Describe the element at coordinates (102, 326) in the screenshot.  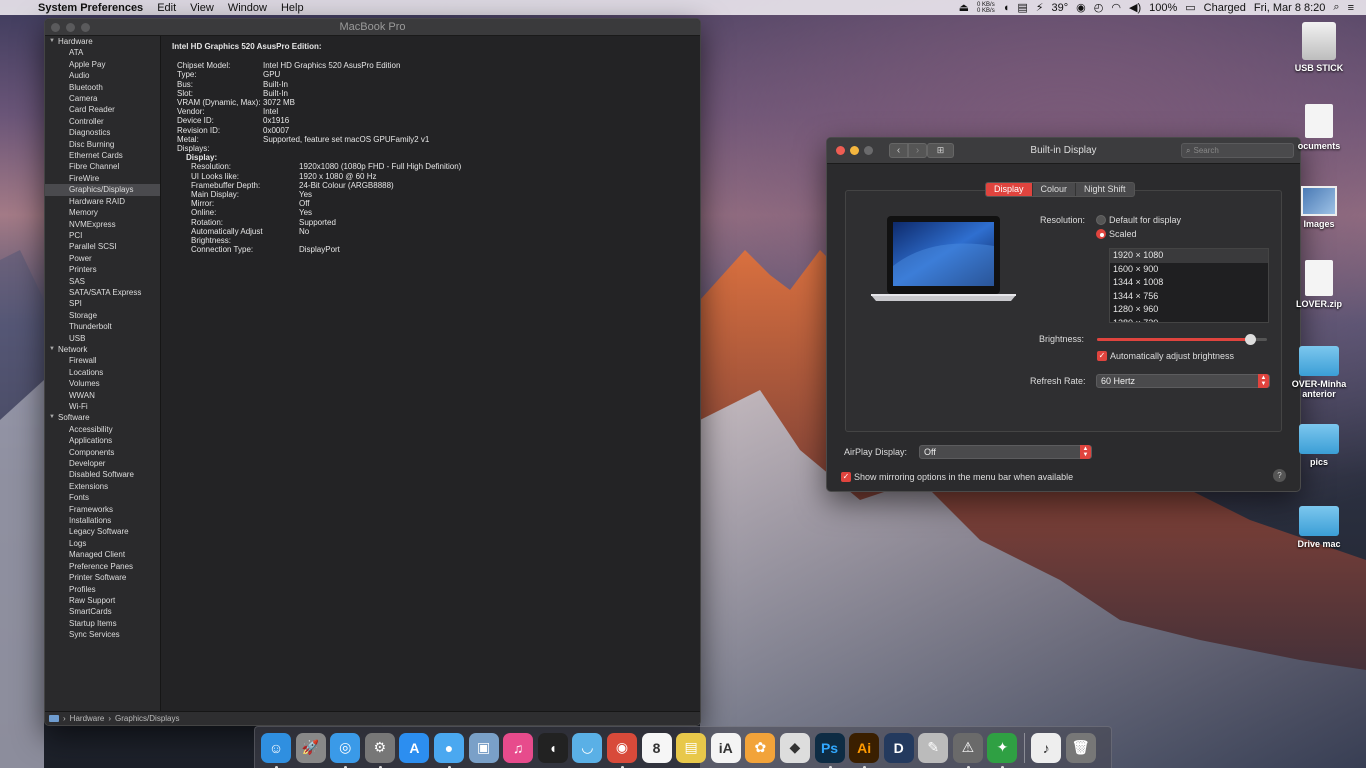
I see `sidebar-item: Thunderbolt` at that location.